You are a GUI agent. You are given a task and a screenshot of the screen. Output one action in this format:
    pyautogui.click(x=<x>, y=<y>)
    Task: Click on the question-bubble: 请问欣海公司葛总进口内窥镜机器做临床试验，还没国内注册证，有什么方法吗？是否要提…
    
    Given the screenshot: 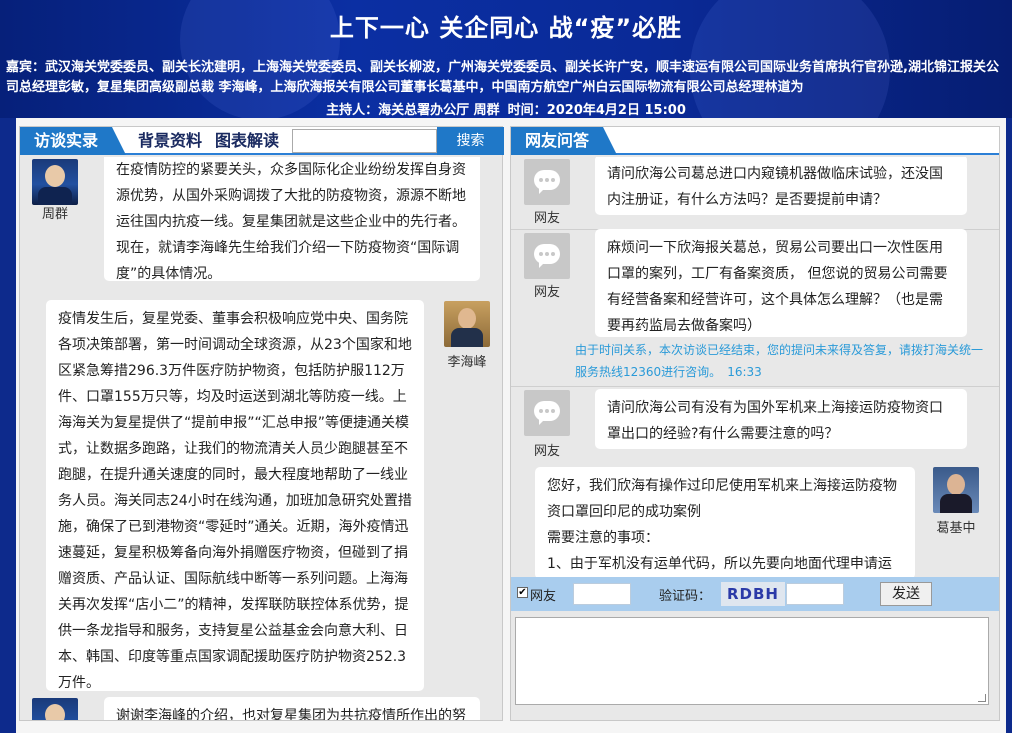 What is the action you would take?
    pyautogui.click(x=781, y=186)
    